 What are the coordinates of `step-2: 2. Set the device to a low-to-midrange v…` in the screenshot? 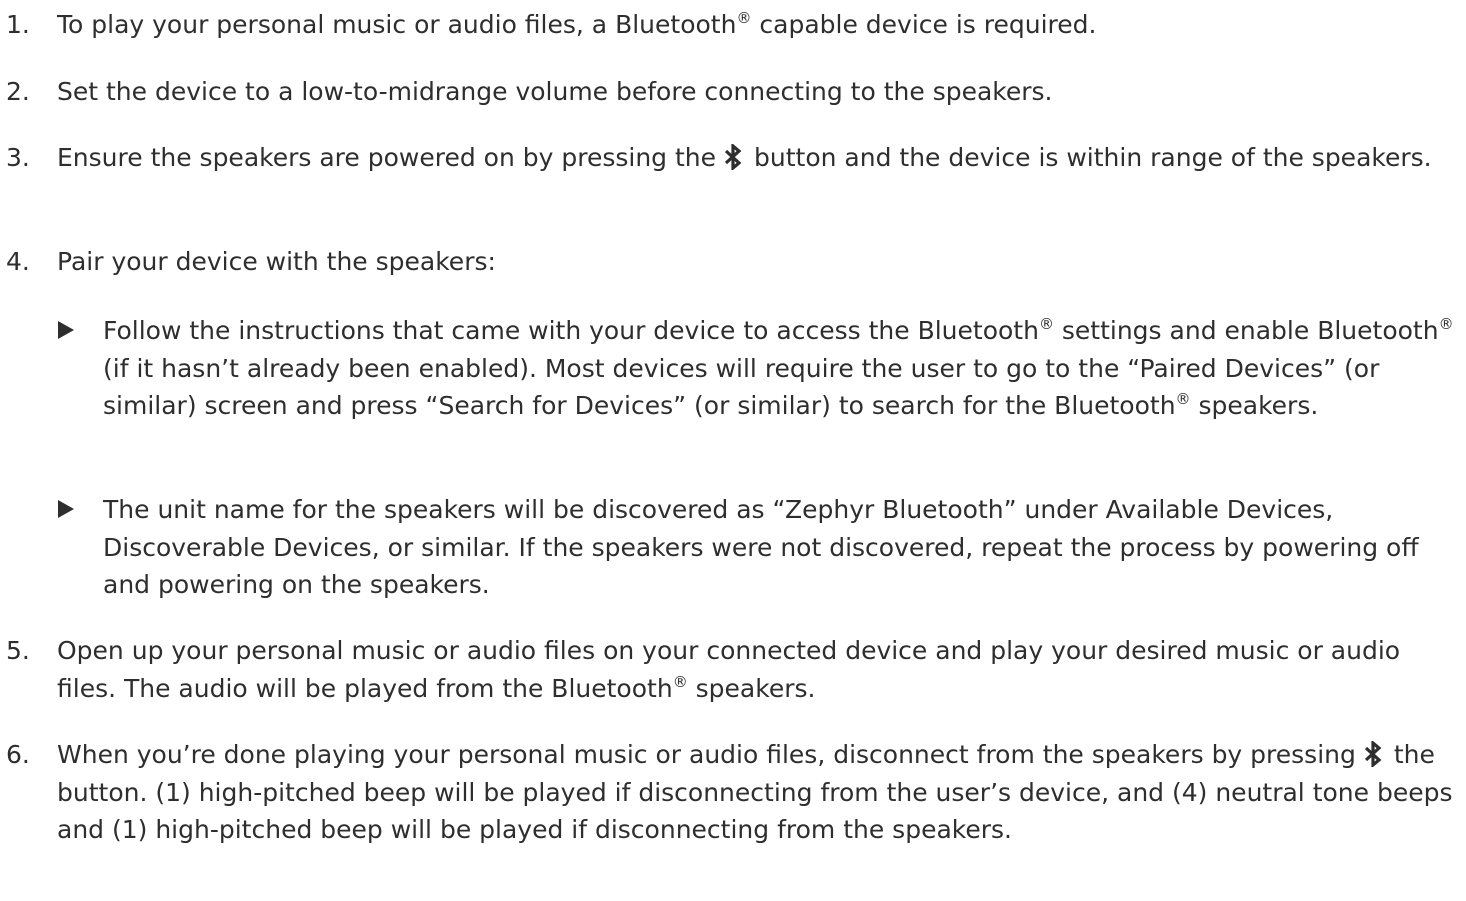 It's located at (730, 92).